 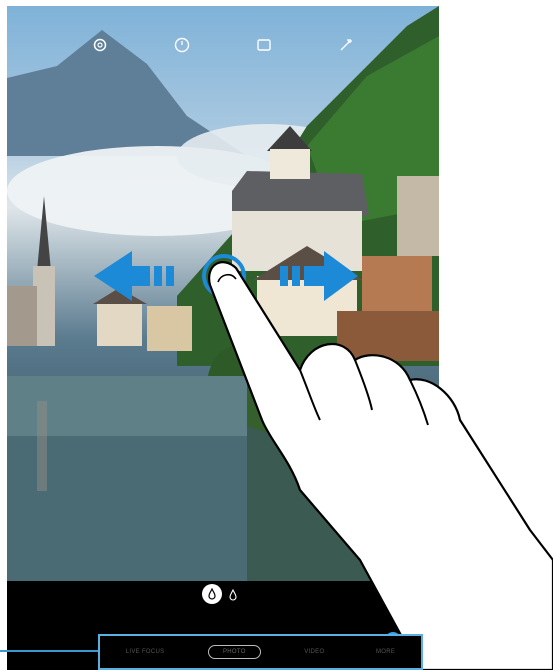 What do you see at coordinates (145, 652) in the screenshot?
I see `mode-live-focus: LIVE FOCUS` at bounding box center [145, 652].